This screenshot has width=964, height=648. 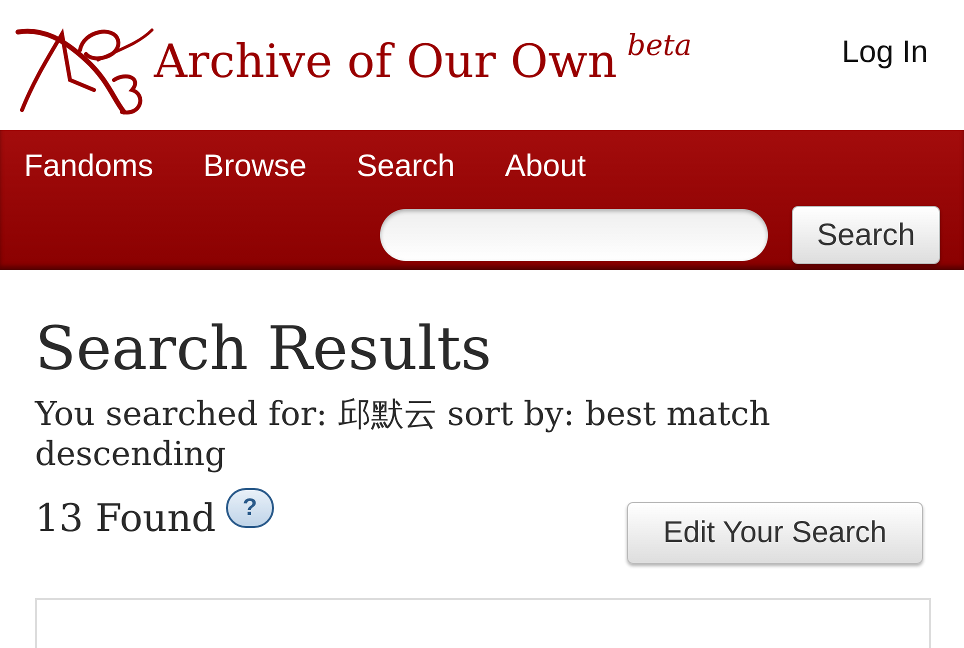 I want to click on edit-search-button: Edit Your Search, so click(x=775, y=533).